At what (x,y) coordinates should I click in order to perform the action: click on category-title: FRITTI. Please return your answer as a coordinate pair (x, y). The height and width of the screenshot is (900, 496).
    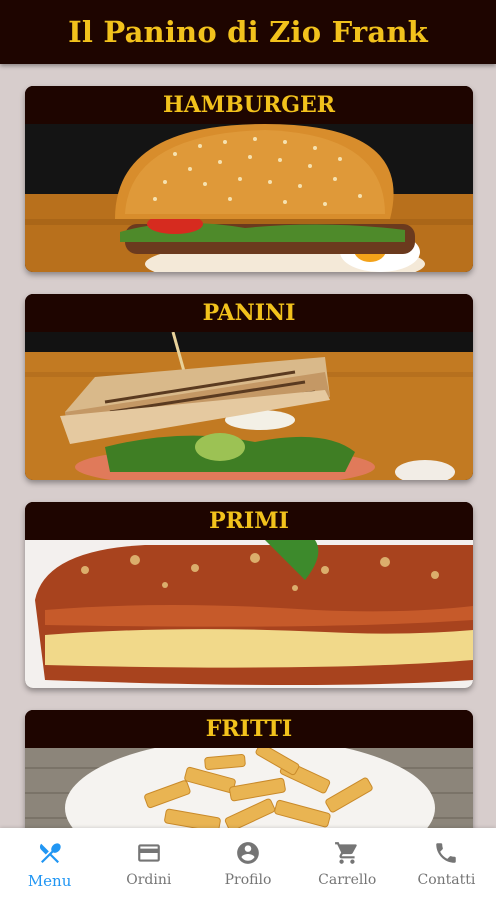
    Looking at the image, I should click on (249, 729).